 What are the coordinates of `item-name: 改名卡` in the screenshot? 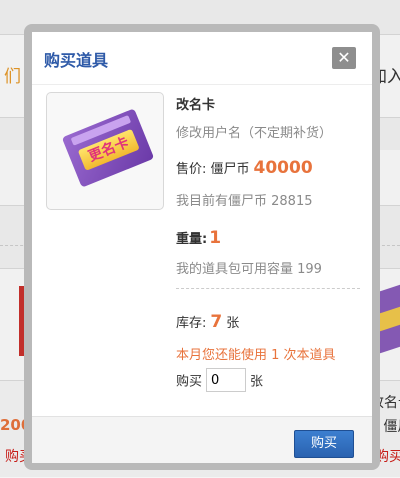 It's located at (196, 105).